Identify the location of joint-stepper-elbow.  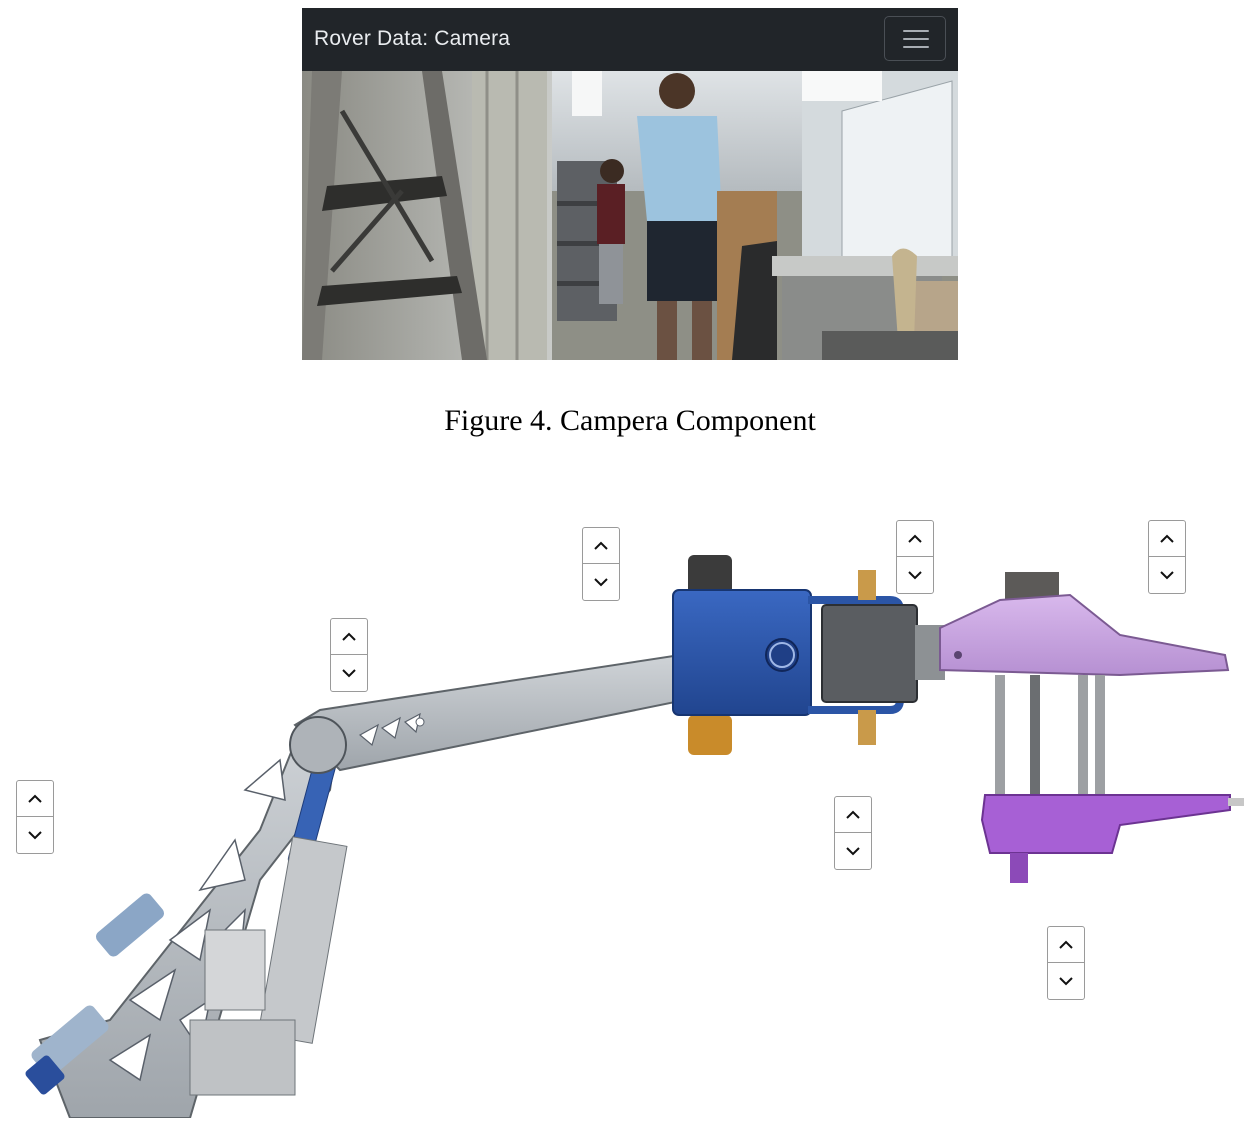
(601, 564).